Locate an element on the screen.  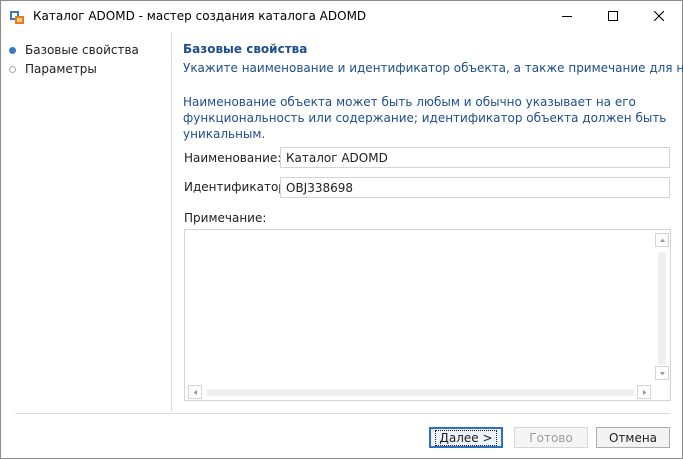
vertical-scrollbar is located at coordinates (662, 307).